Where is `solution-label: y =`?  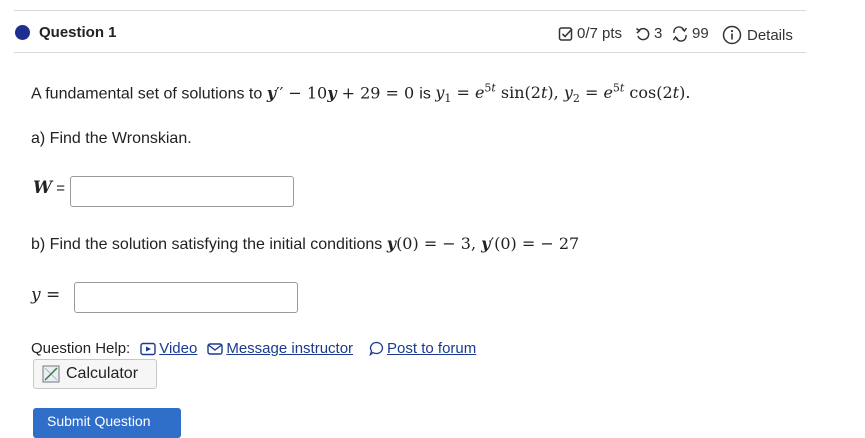 solution-label: y = is located at coordinates (46, 295).